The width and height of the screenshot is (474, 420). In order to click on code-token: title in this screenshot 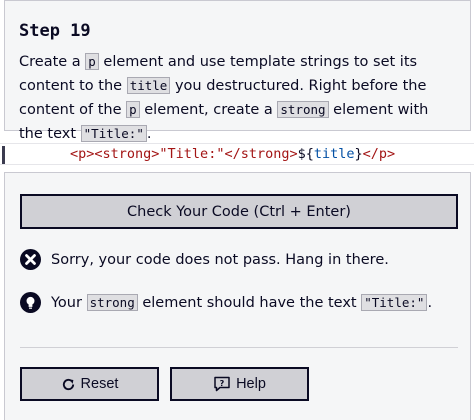, I will do `click(334, 154)`.